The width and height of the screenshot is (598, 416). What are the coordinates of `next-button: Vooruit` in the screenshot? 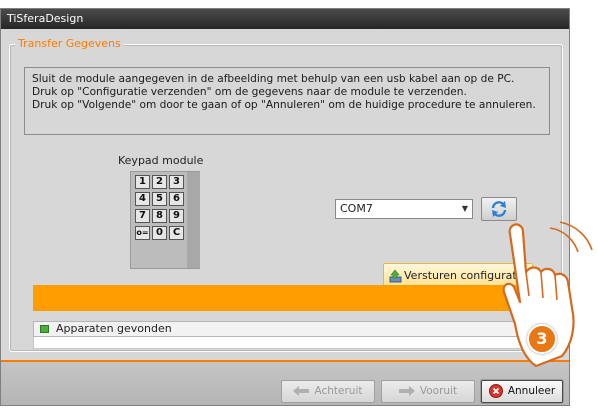 It's located at (428, 391).